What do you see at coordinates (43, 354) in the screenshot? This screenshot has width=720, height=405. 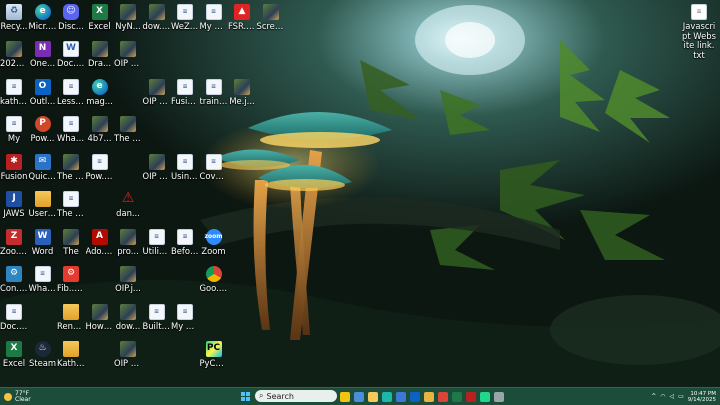 I see `desktop-icon-steam: ♨ Steam` at bounding box center [43, 354].